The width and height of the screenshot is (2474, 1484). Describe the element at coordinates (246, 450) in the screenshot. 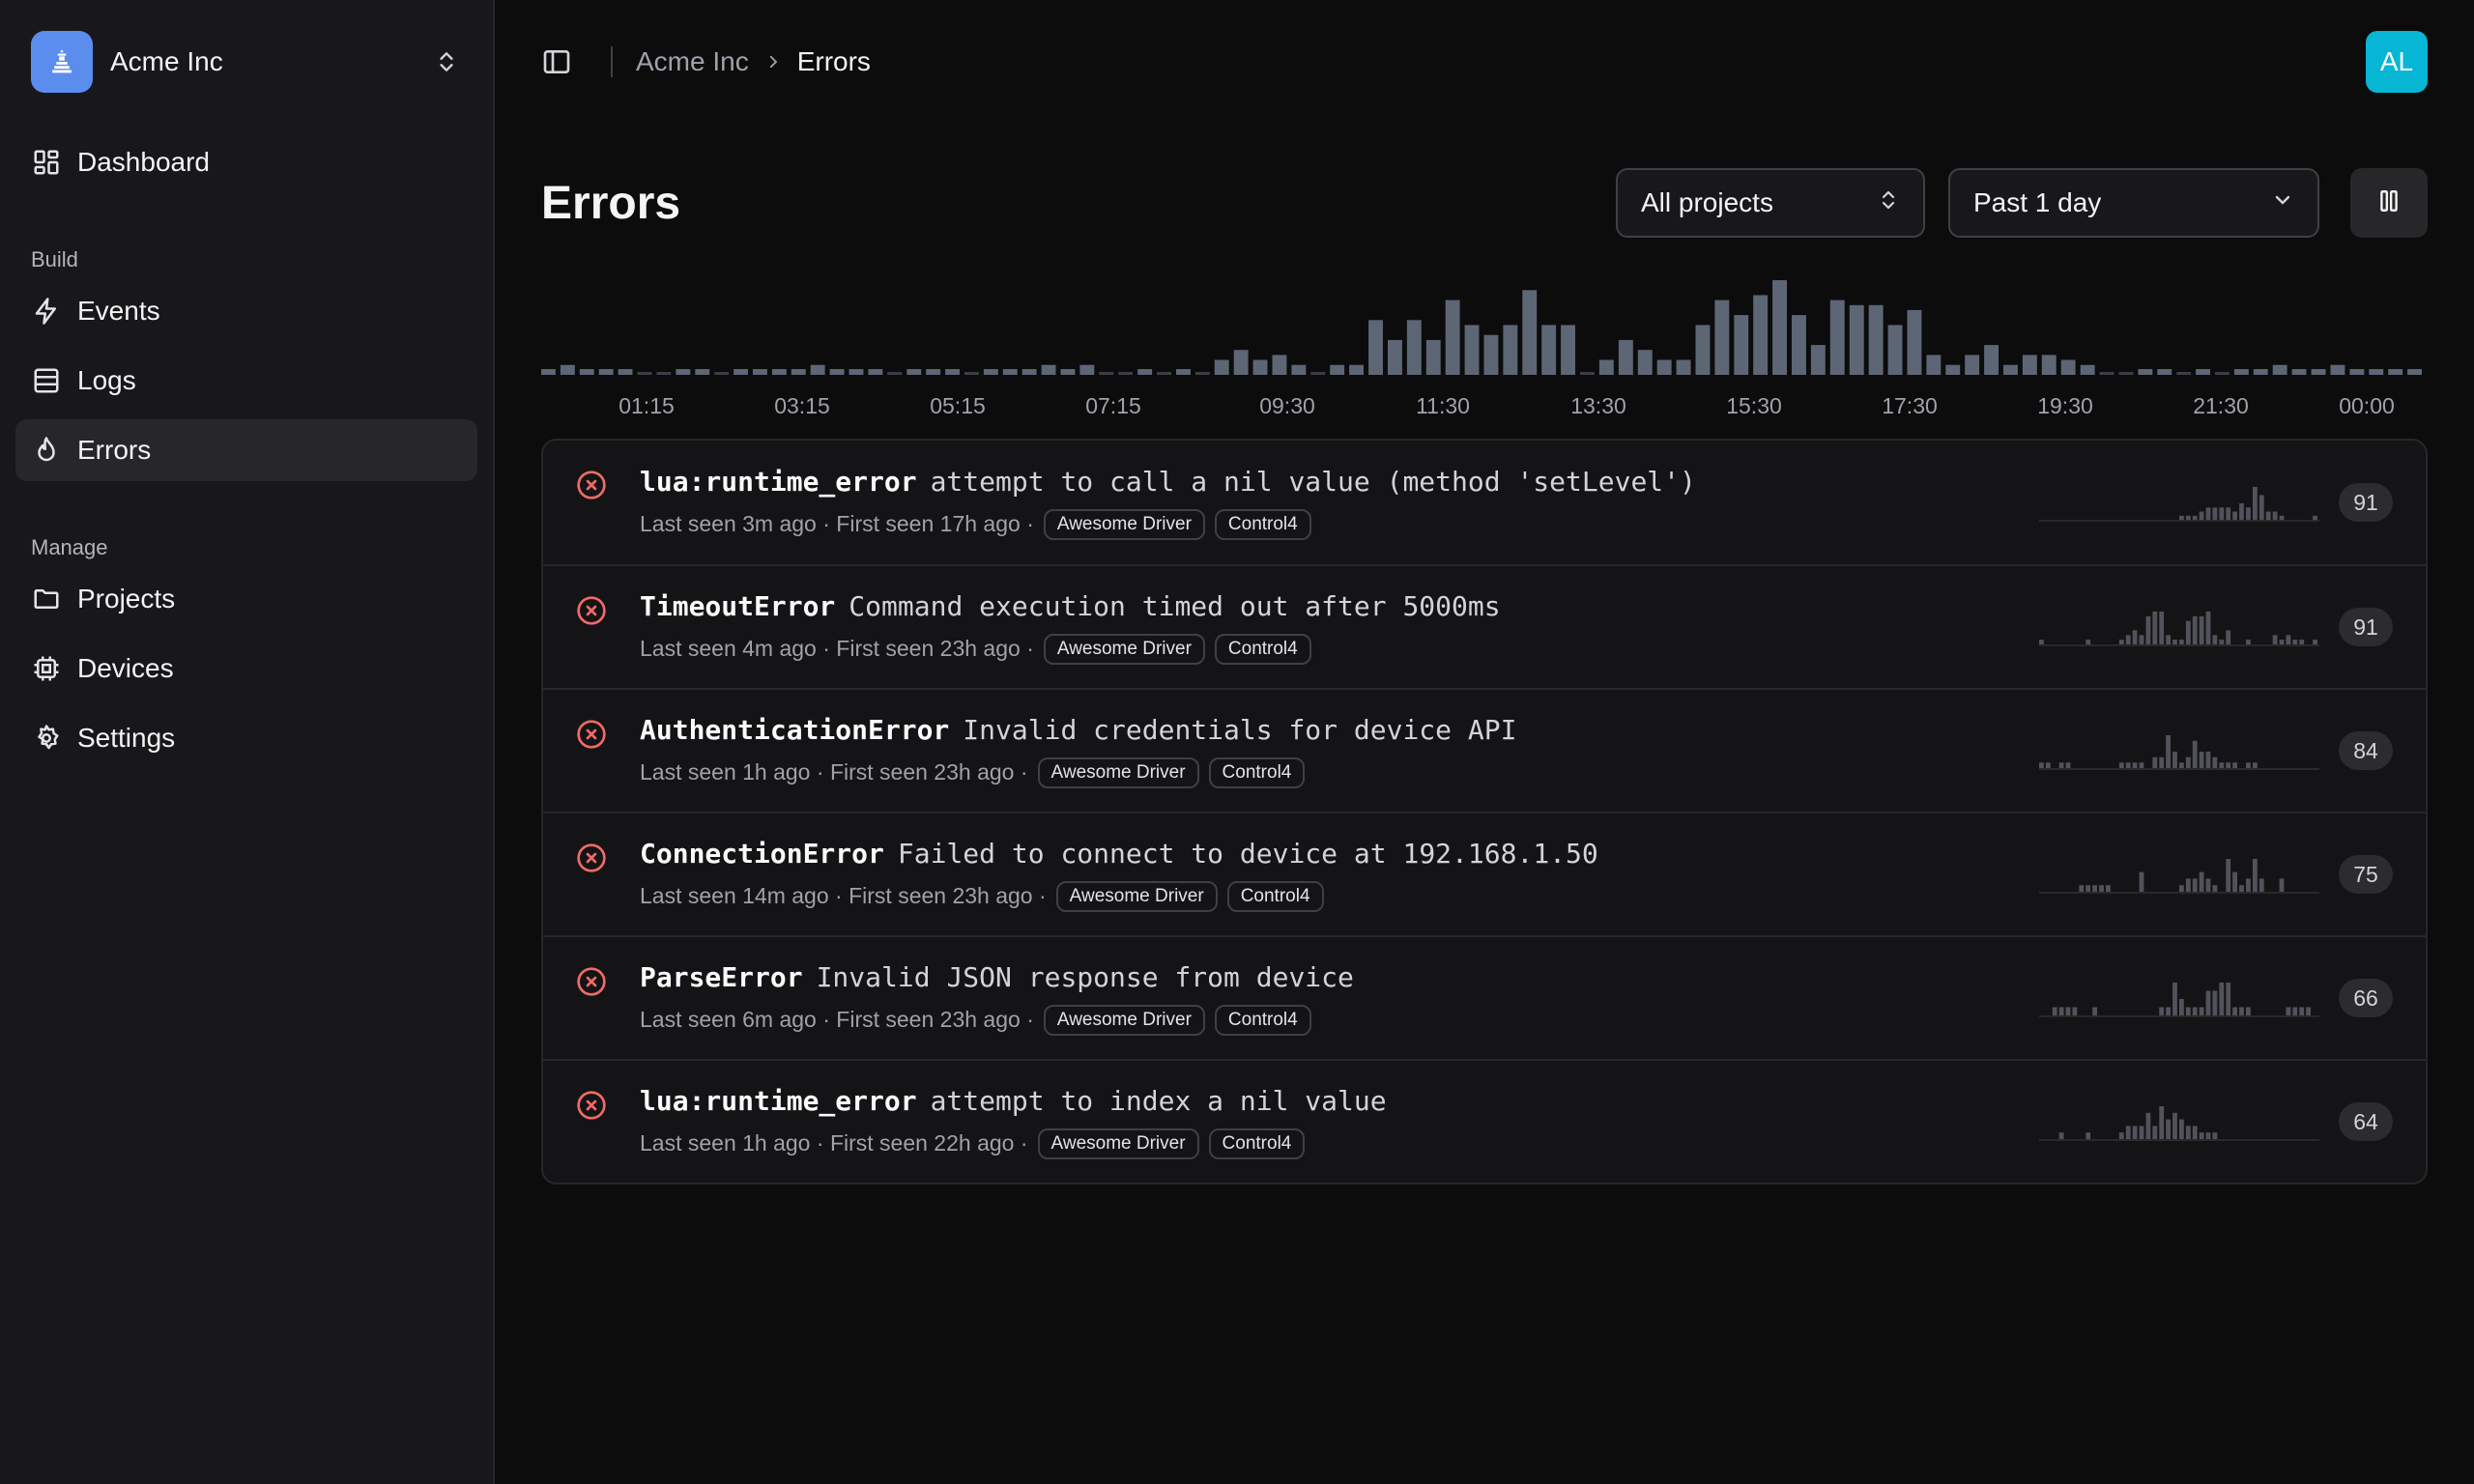

I see `sidebar-item-errors: Errors` at that location.